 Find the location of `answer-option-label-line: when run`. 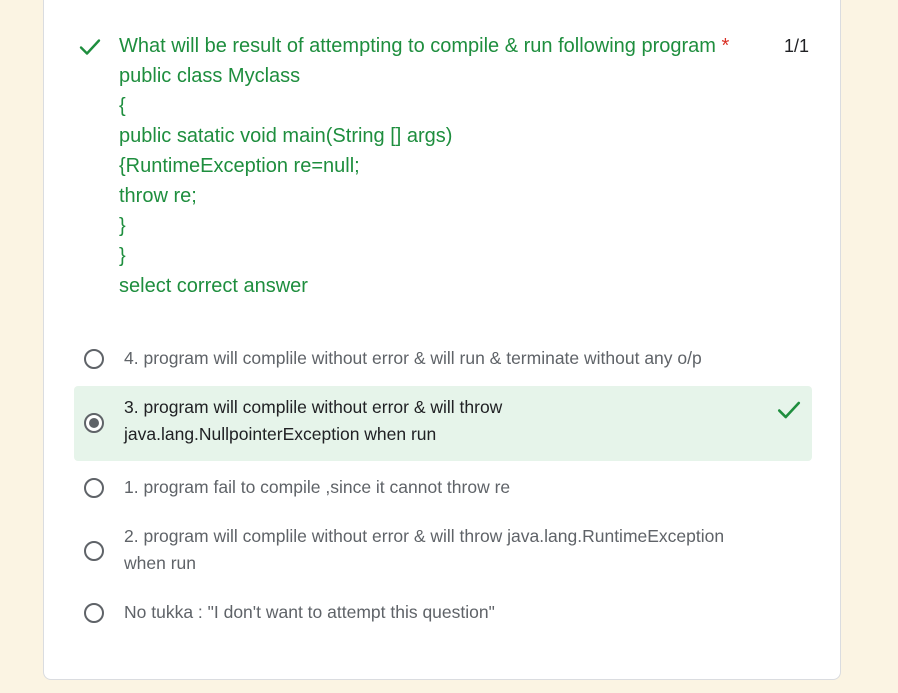

answer-option-label-line: when run is located at coordinates (160, 563).